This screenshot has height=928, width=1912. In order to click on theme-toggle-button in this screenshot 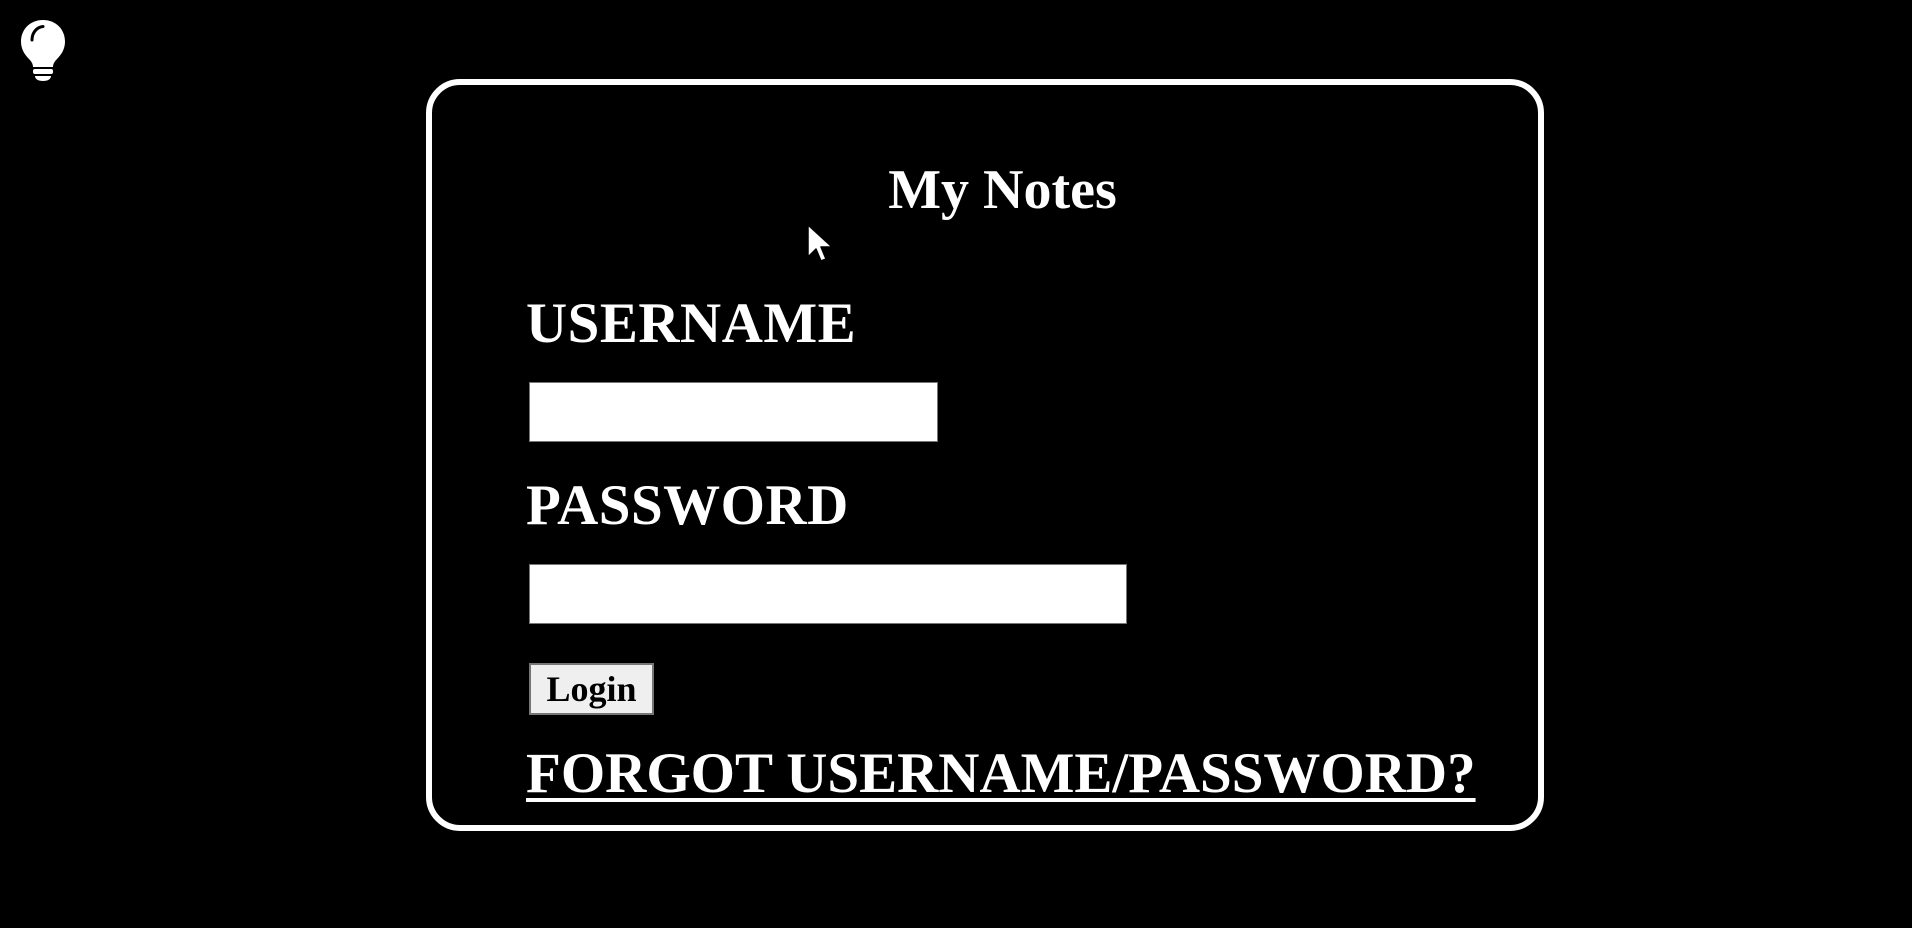, I will do `click(43, 50)`.